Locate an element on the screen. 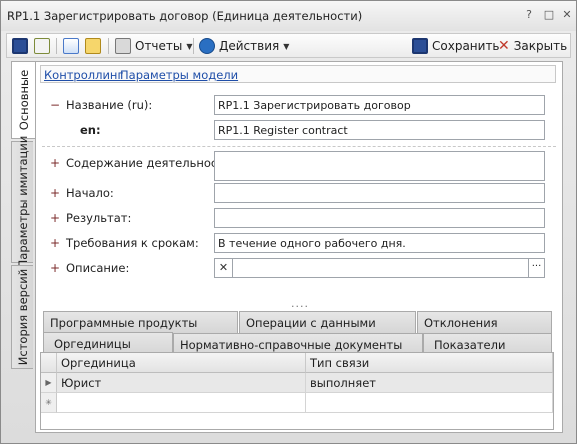 The width and height of the screenshot is (577, 444). toolbar: Отчеты ▼ Действия ▼ Сохранить ✕ Закрыть is located at coordinates (288, 45).